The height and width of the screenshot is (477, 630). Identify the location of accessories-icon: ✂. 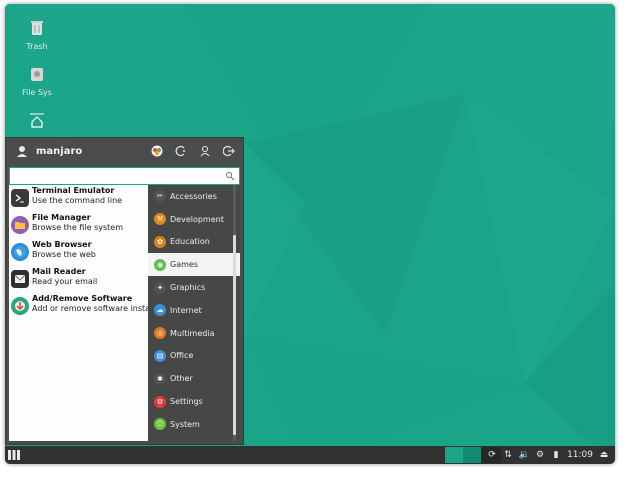
(160, 196).